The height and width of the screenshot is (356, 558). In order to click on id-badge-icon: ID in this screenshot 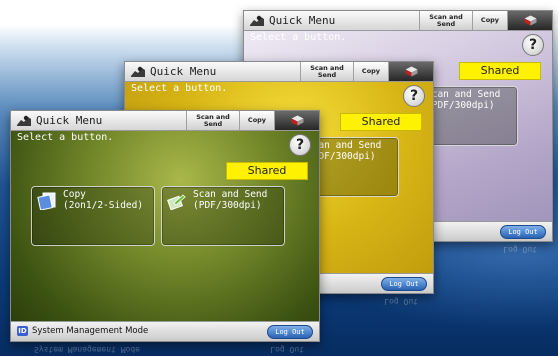, I will do `click(22, 331)`.